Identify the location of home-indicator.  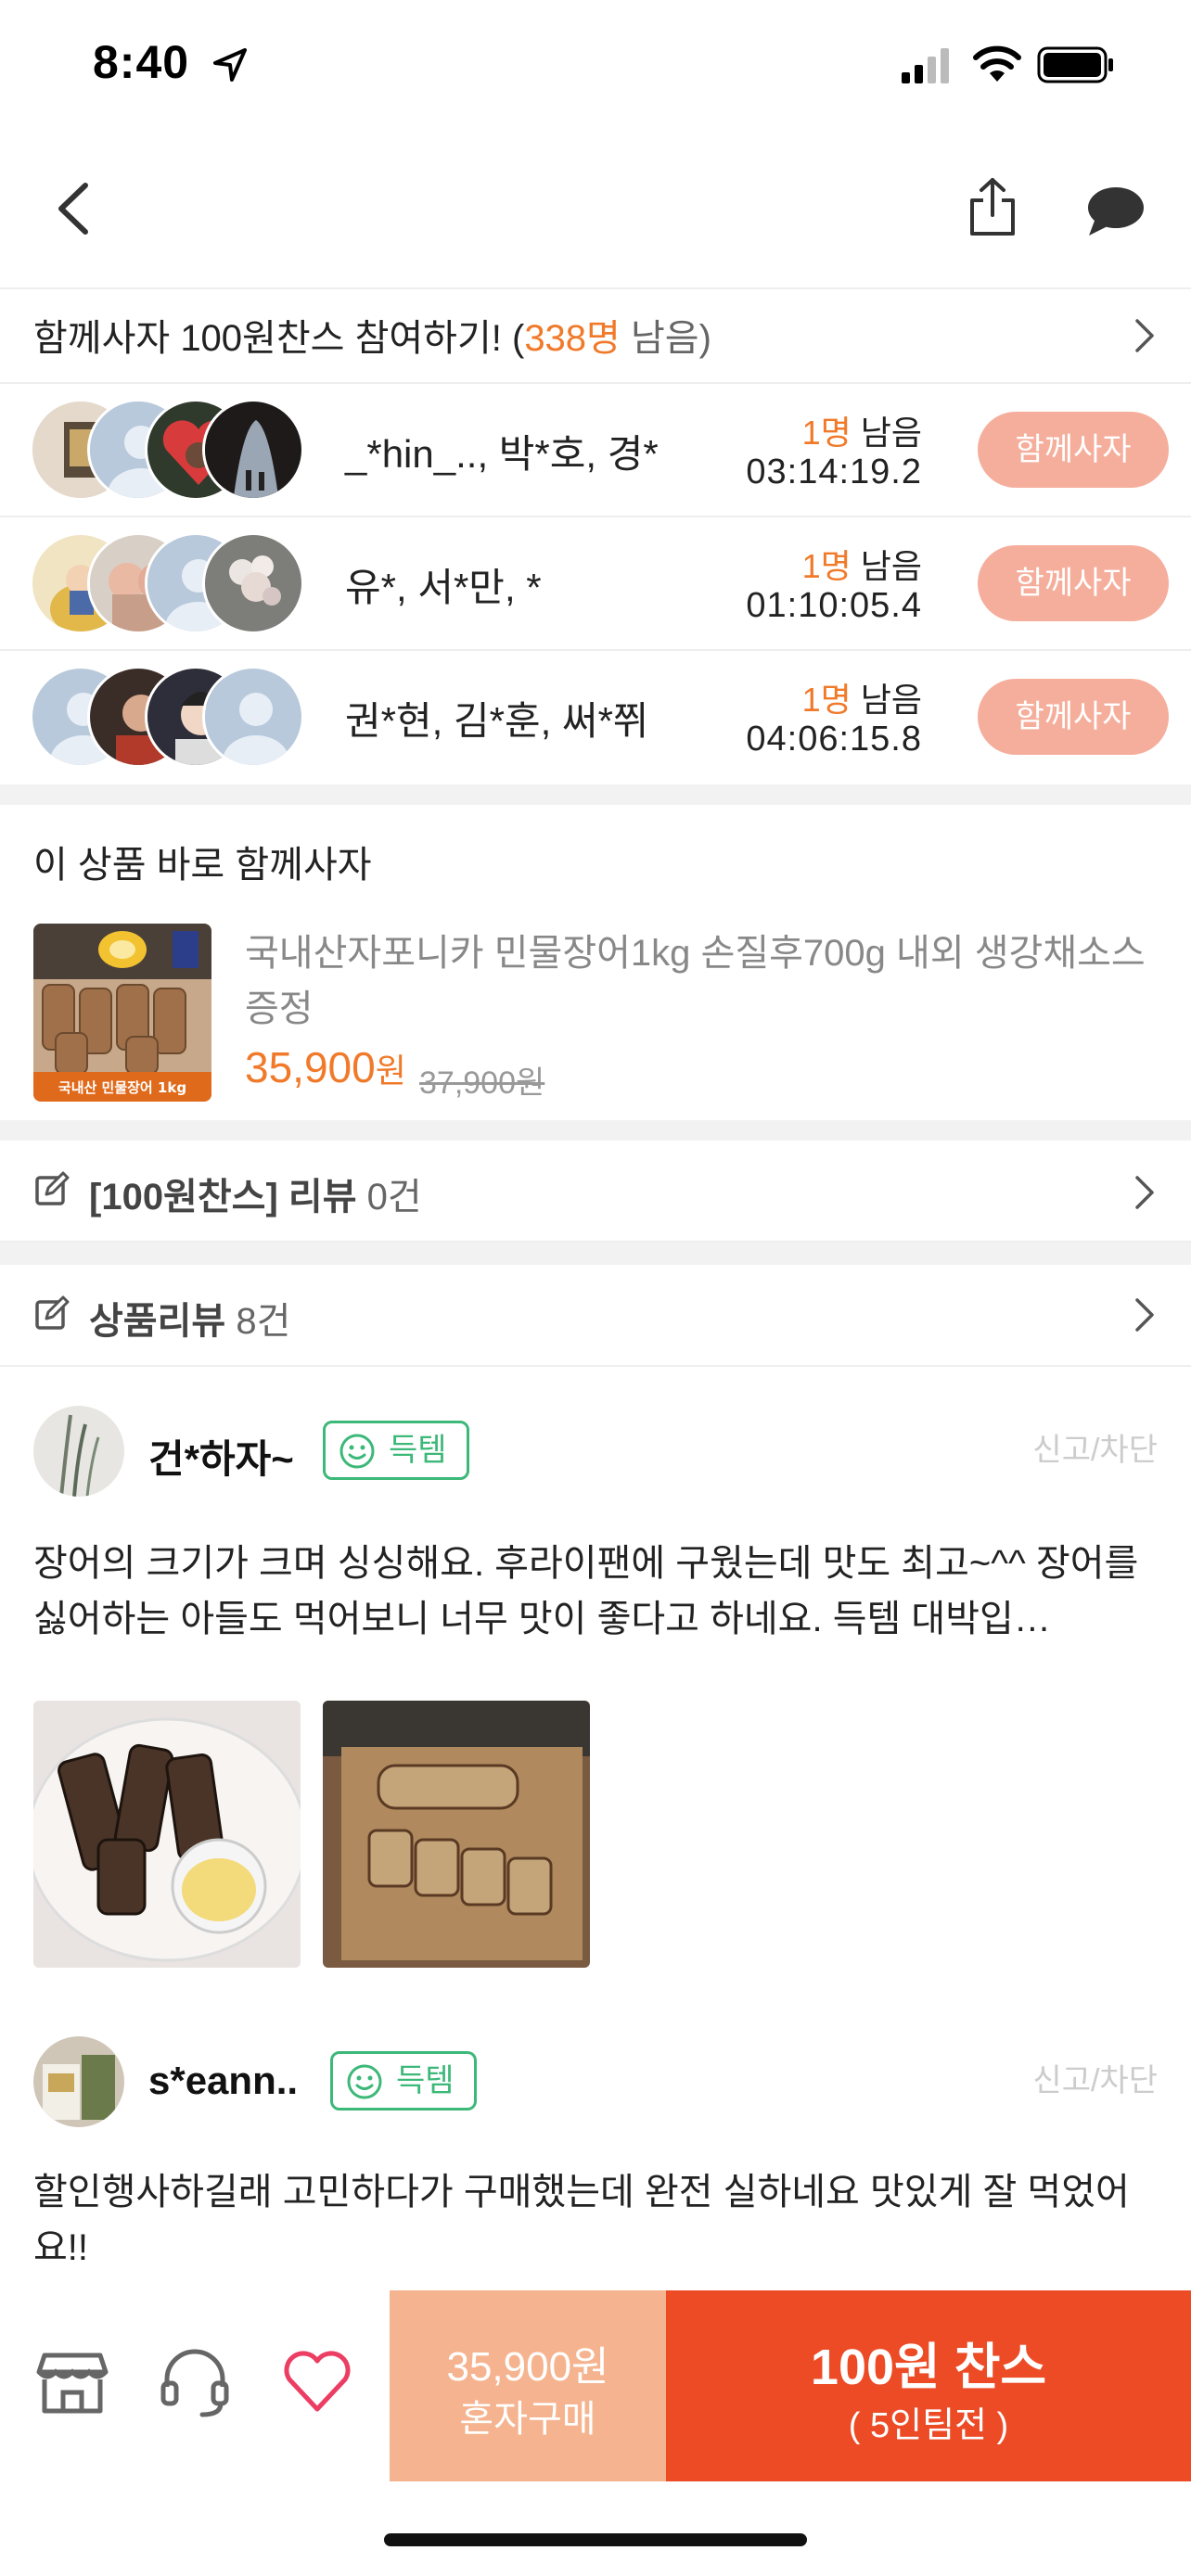
(595, 2540).